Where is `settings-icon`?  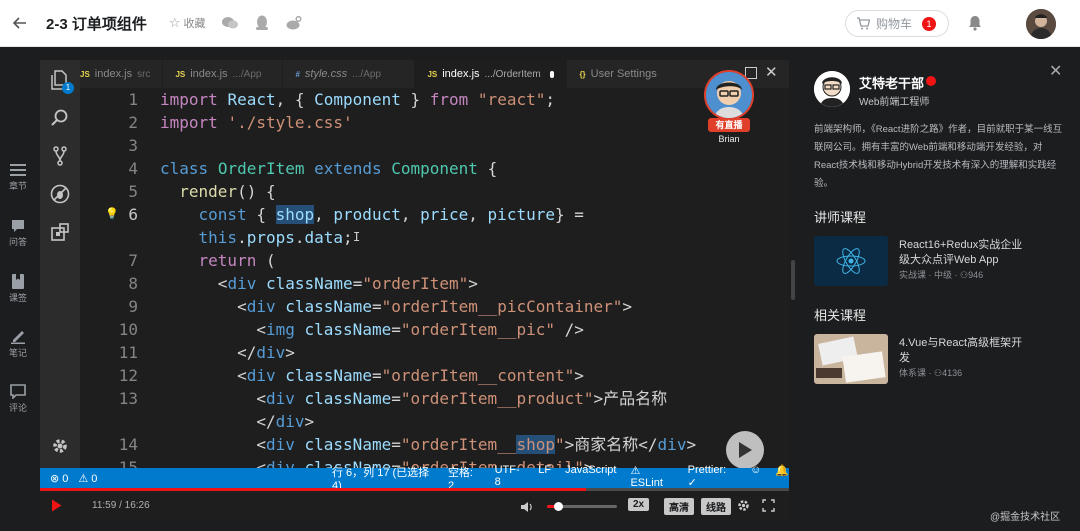 settings-icon is located at coordinates (743, 508).